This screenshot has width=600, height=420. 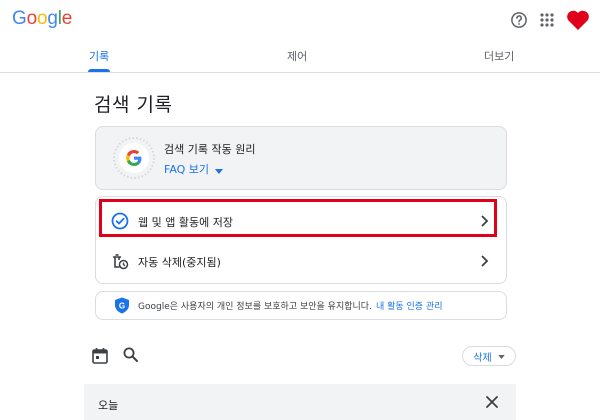 I want to click on auto-delete-row: 자동 삭제(중지됨), so click(x=301, y=261).